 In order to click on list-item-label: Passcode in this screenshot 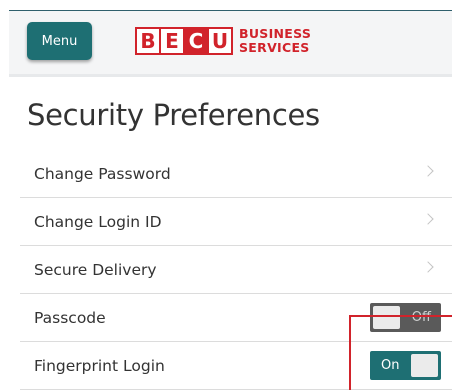, I will do `click(70, 317)`.